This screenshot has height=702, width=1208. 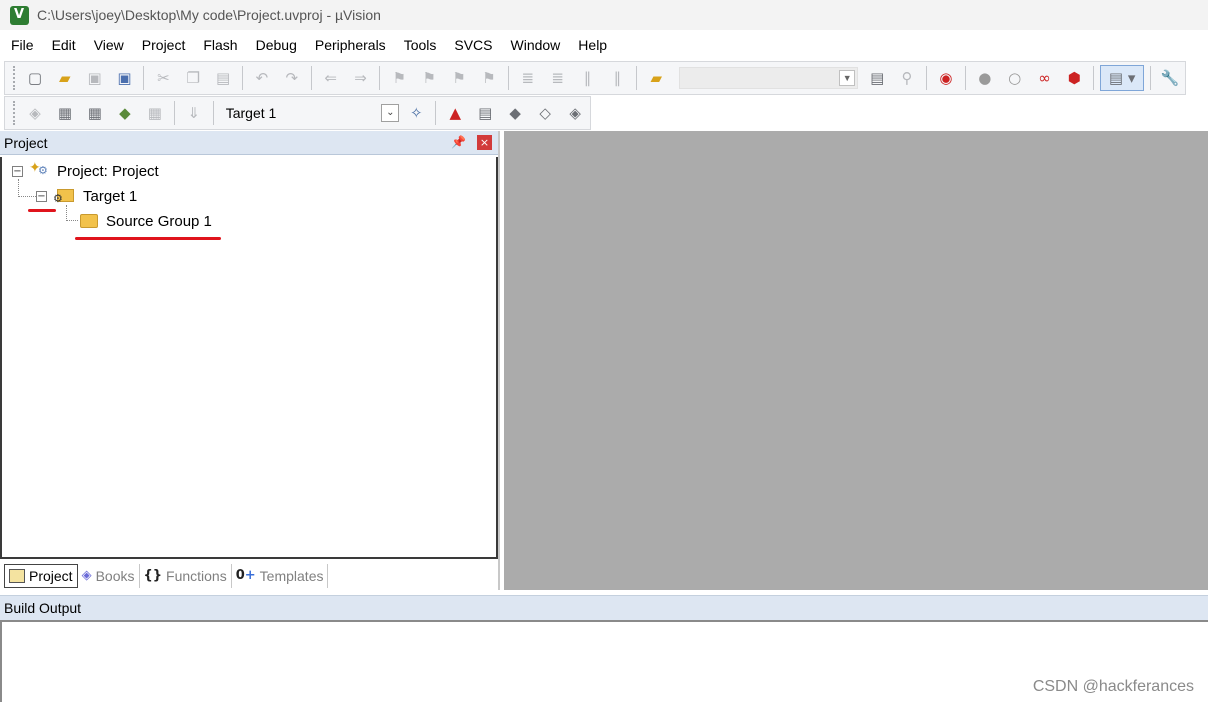 What do you see at coordinates (420, 45) in the screenshot?
I see `menu-tools: Tools` at bounding box center [420, 45].